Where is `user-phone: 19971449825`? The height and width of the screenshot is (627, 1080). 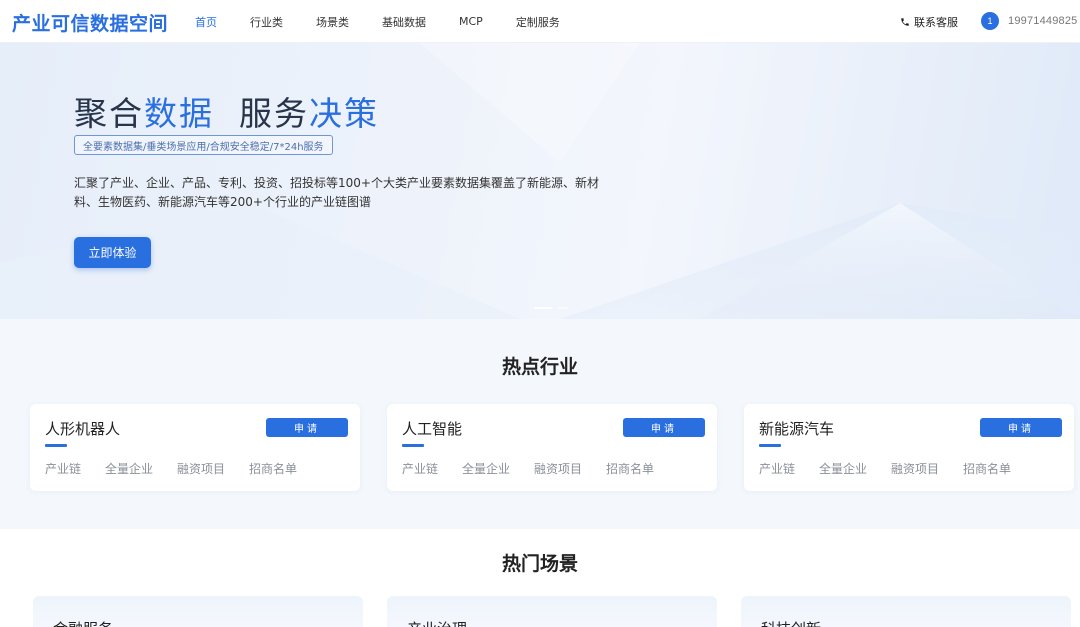 user-phone: 19971449825 is located at coordinates (1043, 21).